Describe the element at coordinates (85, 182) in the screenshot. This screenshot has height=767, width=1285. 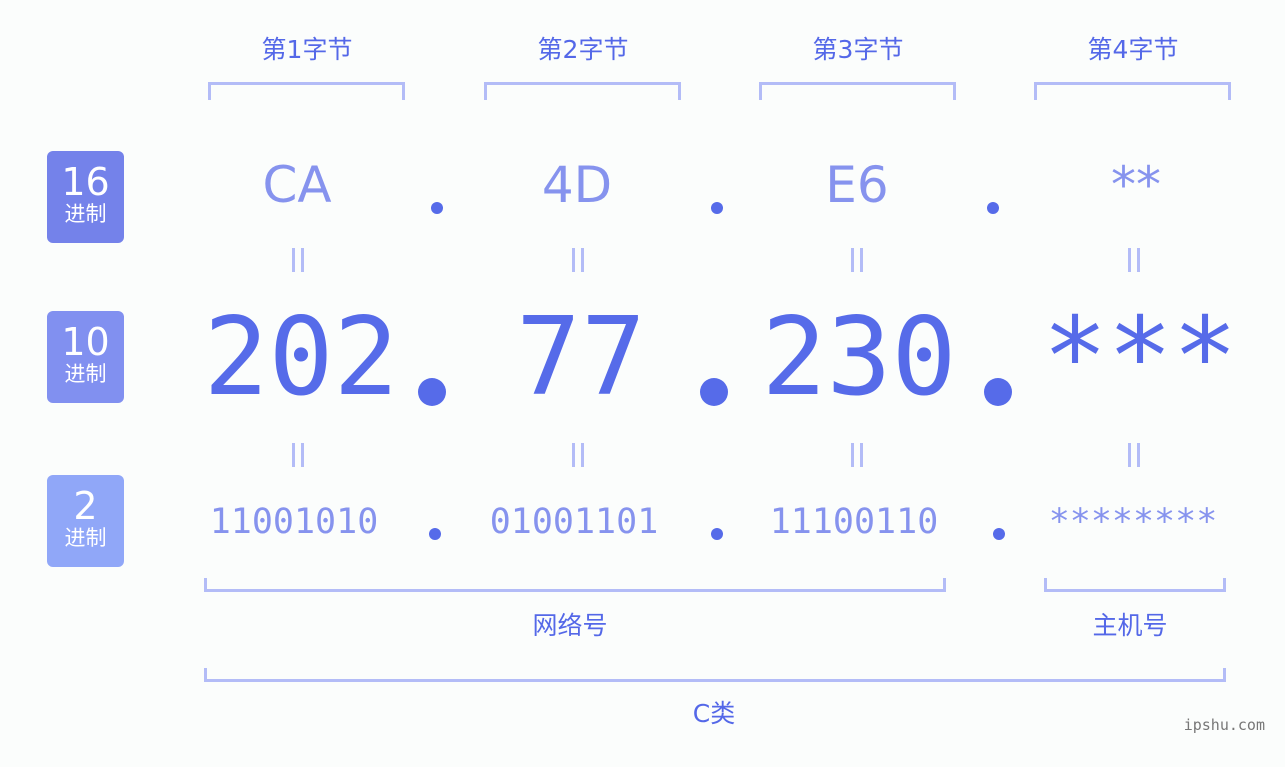
I see `hex-badge-number: 16` at that location.